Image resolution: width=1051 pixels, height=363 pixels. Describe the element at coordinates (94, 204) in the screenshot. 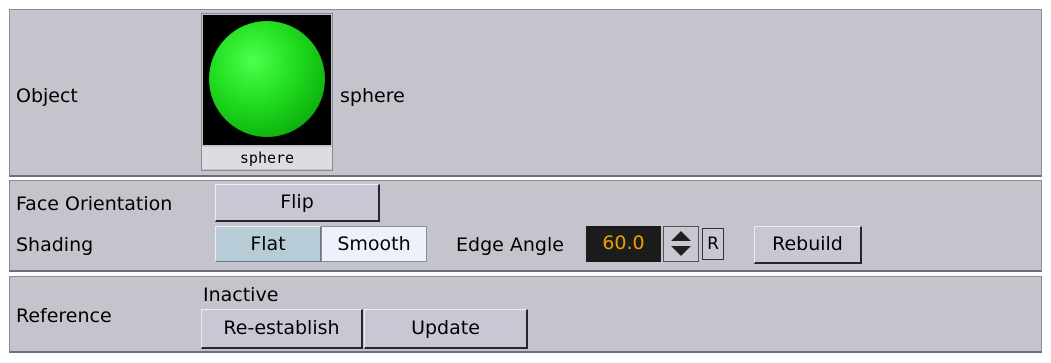

I see `face-orientation-label: Face Orientation` at that location.